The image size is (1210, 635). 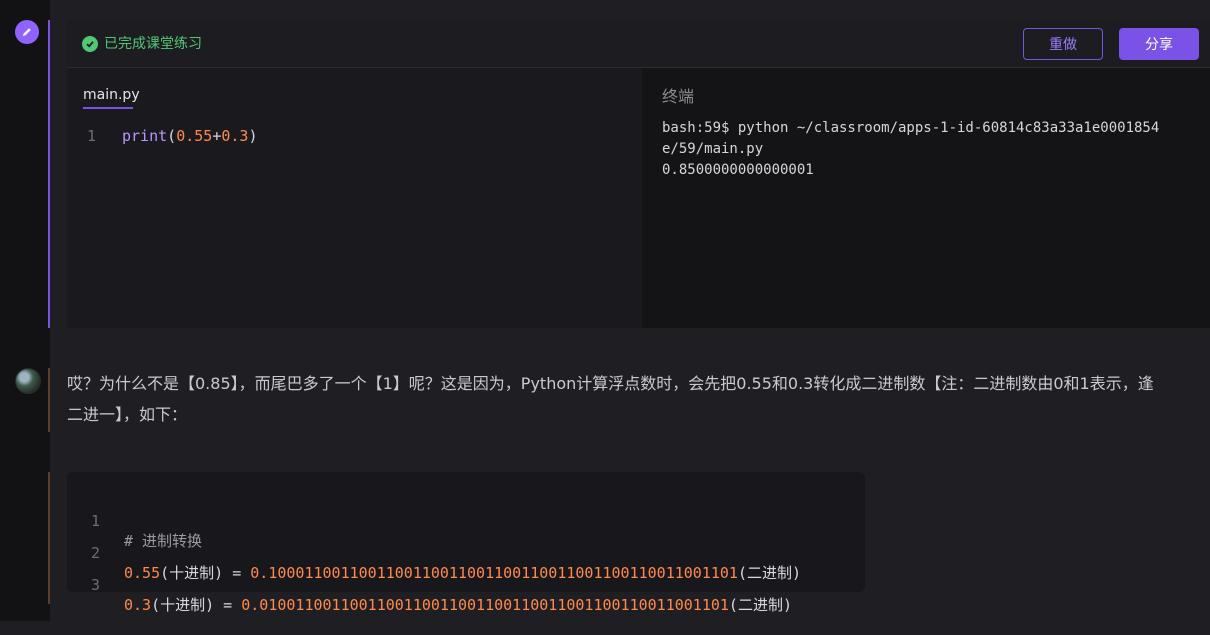 I want to click on edit-icon, so click(x=27, y=32).